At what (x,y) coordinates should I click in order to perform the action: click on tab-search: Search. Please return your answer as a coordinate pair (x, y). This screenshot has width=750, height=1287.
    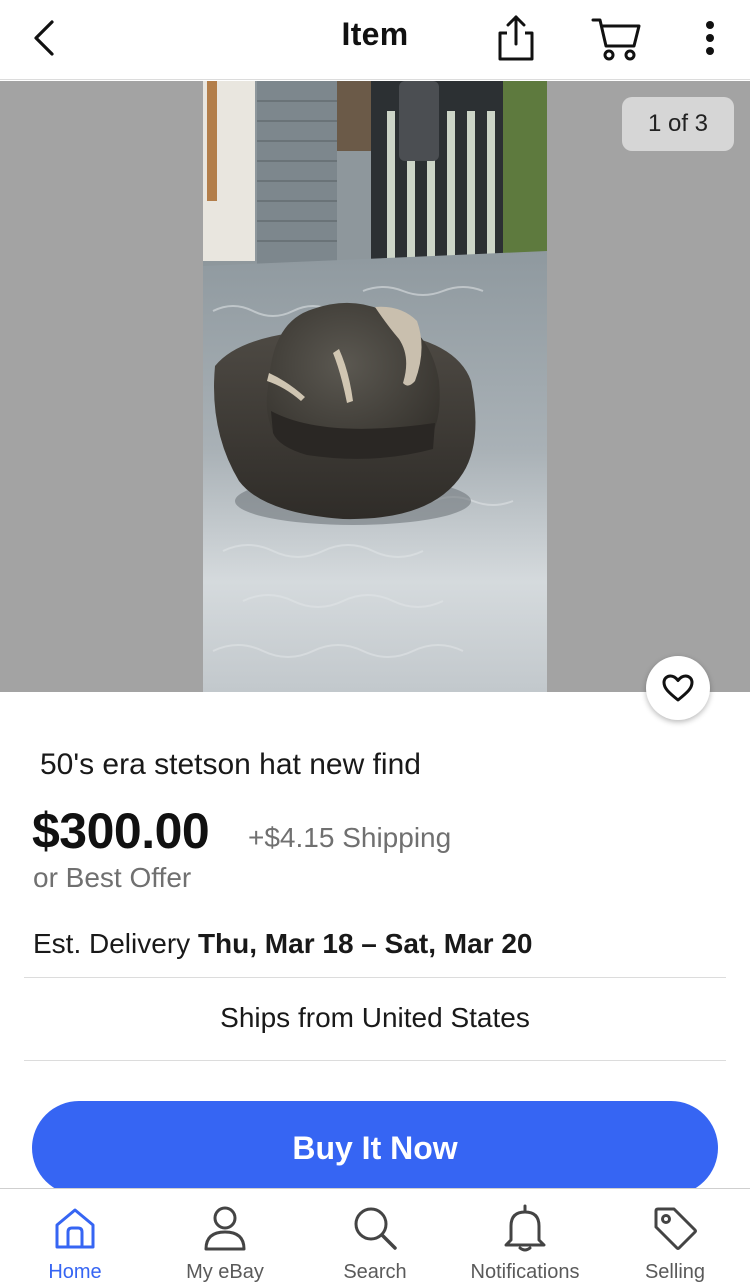
    Looking at the image, I should click on (375, 1238).